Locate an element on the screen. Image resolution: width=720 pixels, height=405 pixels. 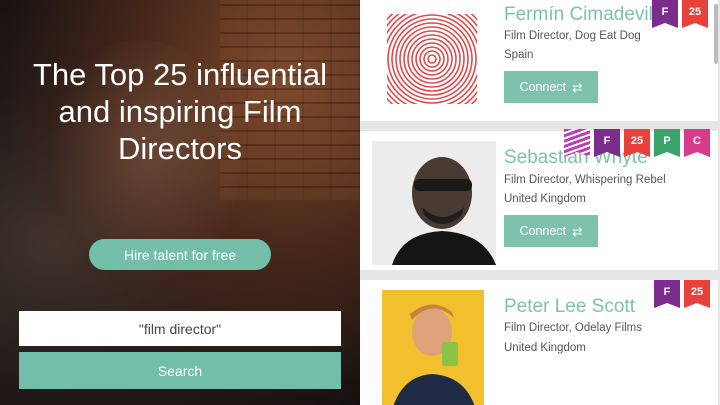
profile-name: Fermín Cimadevilla is located at coordinates (586, 15).